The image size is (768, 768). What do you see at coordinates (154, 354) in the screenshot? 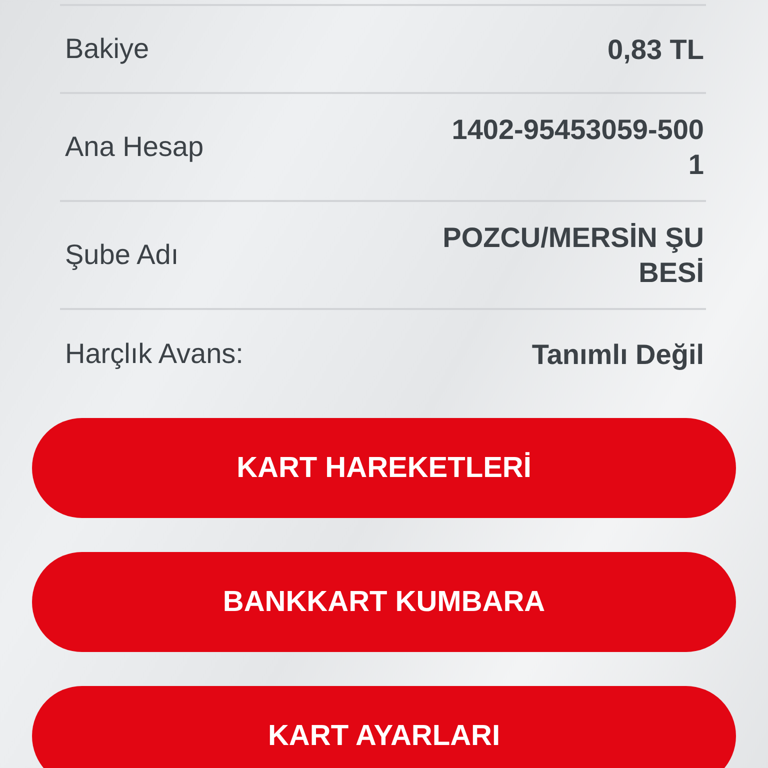
I see `detail-label: Harçlık Avans:` at bounding box center [154, 354].